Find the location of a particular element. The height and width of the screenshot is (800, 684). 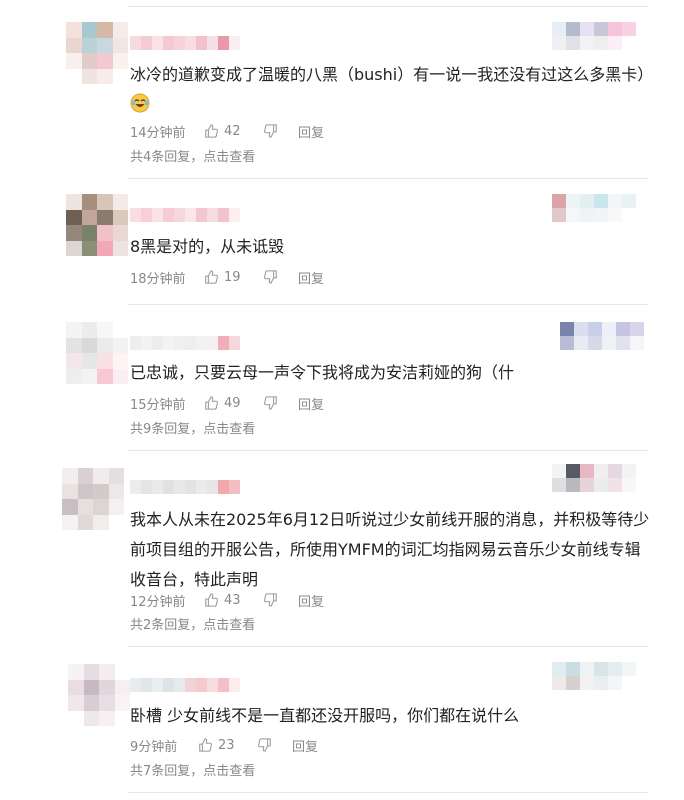

comment-meta: 18分钟前 19 回复 is located at coordinates (227, 277).